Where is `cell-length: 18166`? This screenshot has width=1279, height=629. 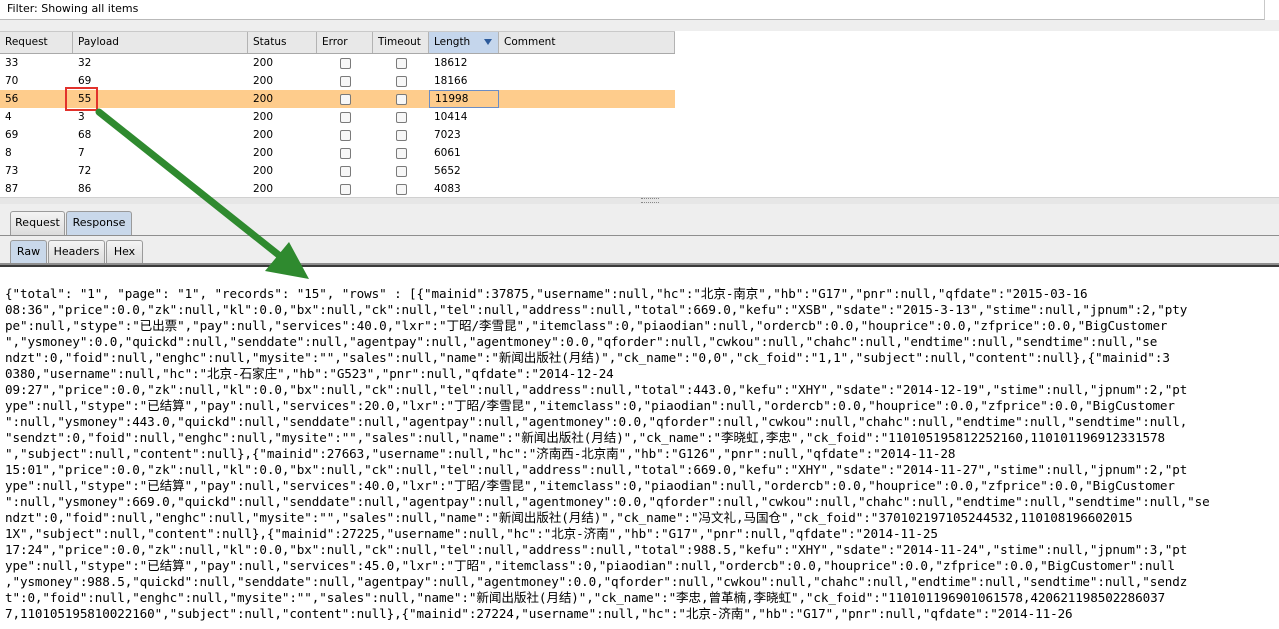
cell-length: 18166 is located at coordinates (451, 81).